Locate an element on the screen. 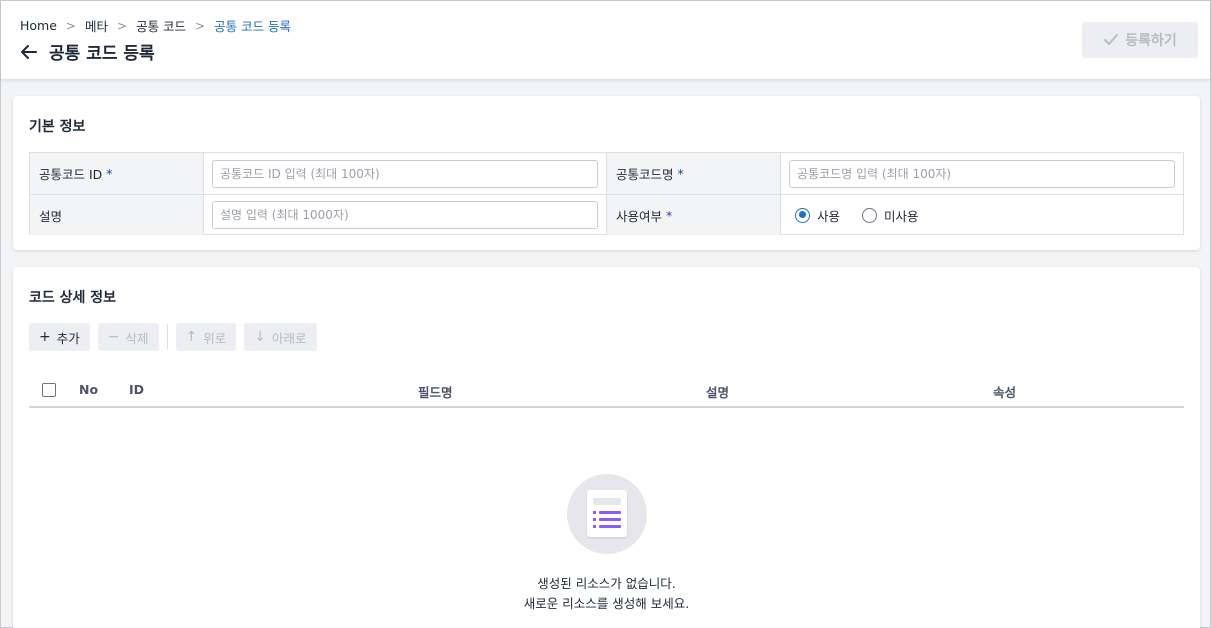  usage-radio-group: 사용 미사용 is located at coordinates (865, 215).